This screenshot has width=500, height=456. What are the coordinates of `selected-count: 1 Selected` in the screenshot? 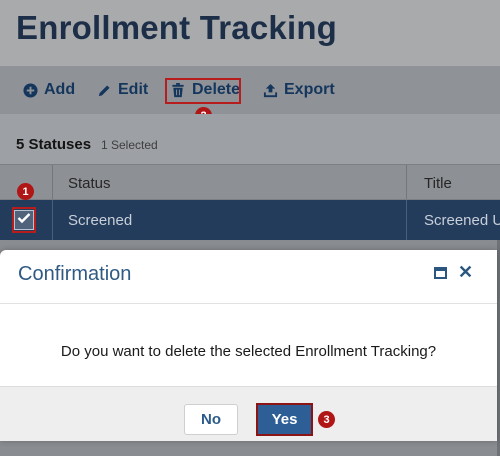 It's located at (129, 145).